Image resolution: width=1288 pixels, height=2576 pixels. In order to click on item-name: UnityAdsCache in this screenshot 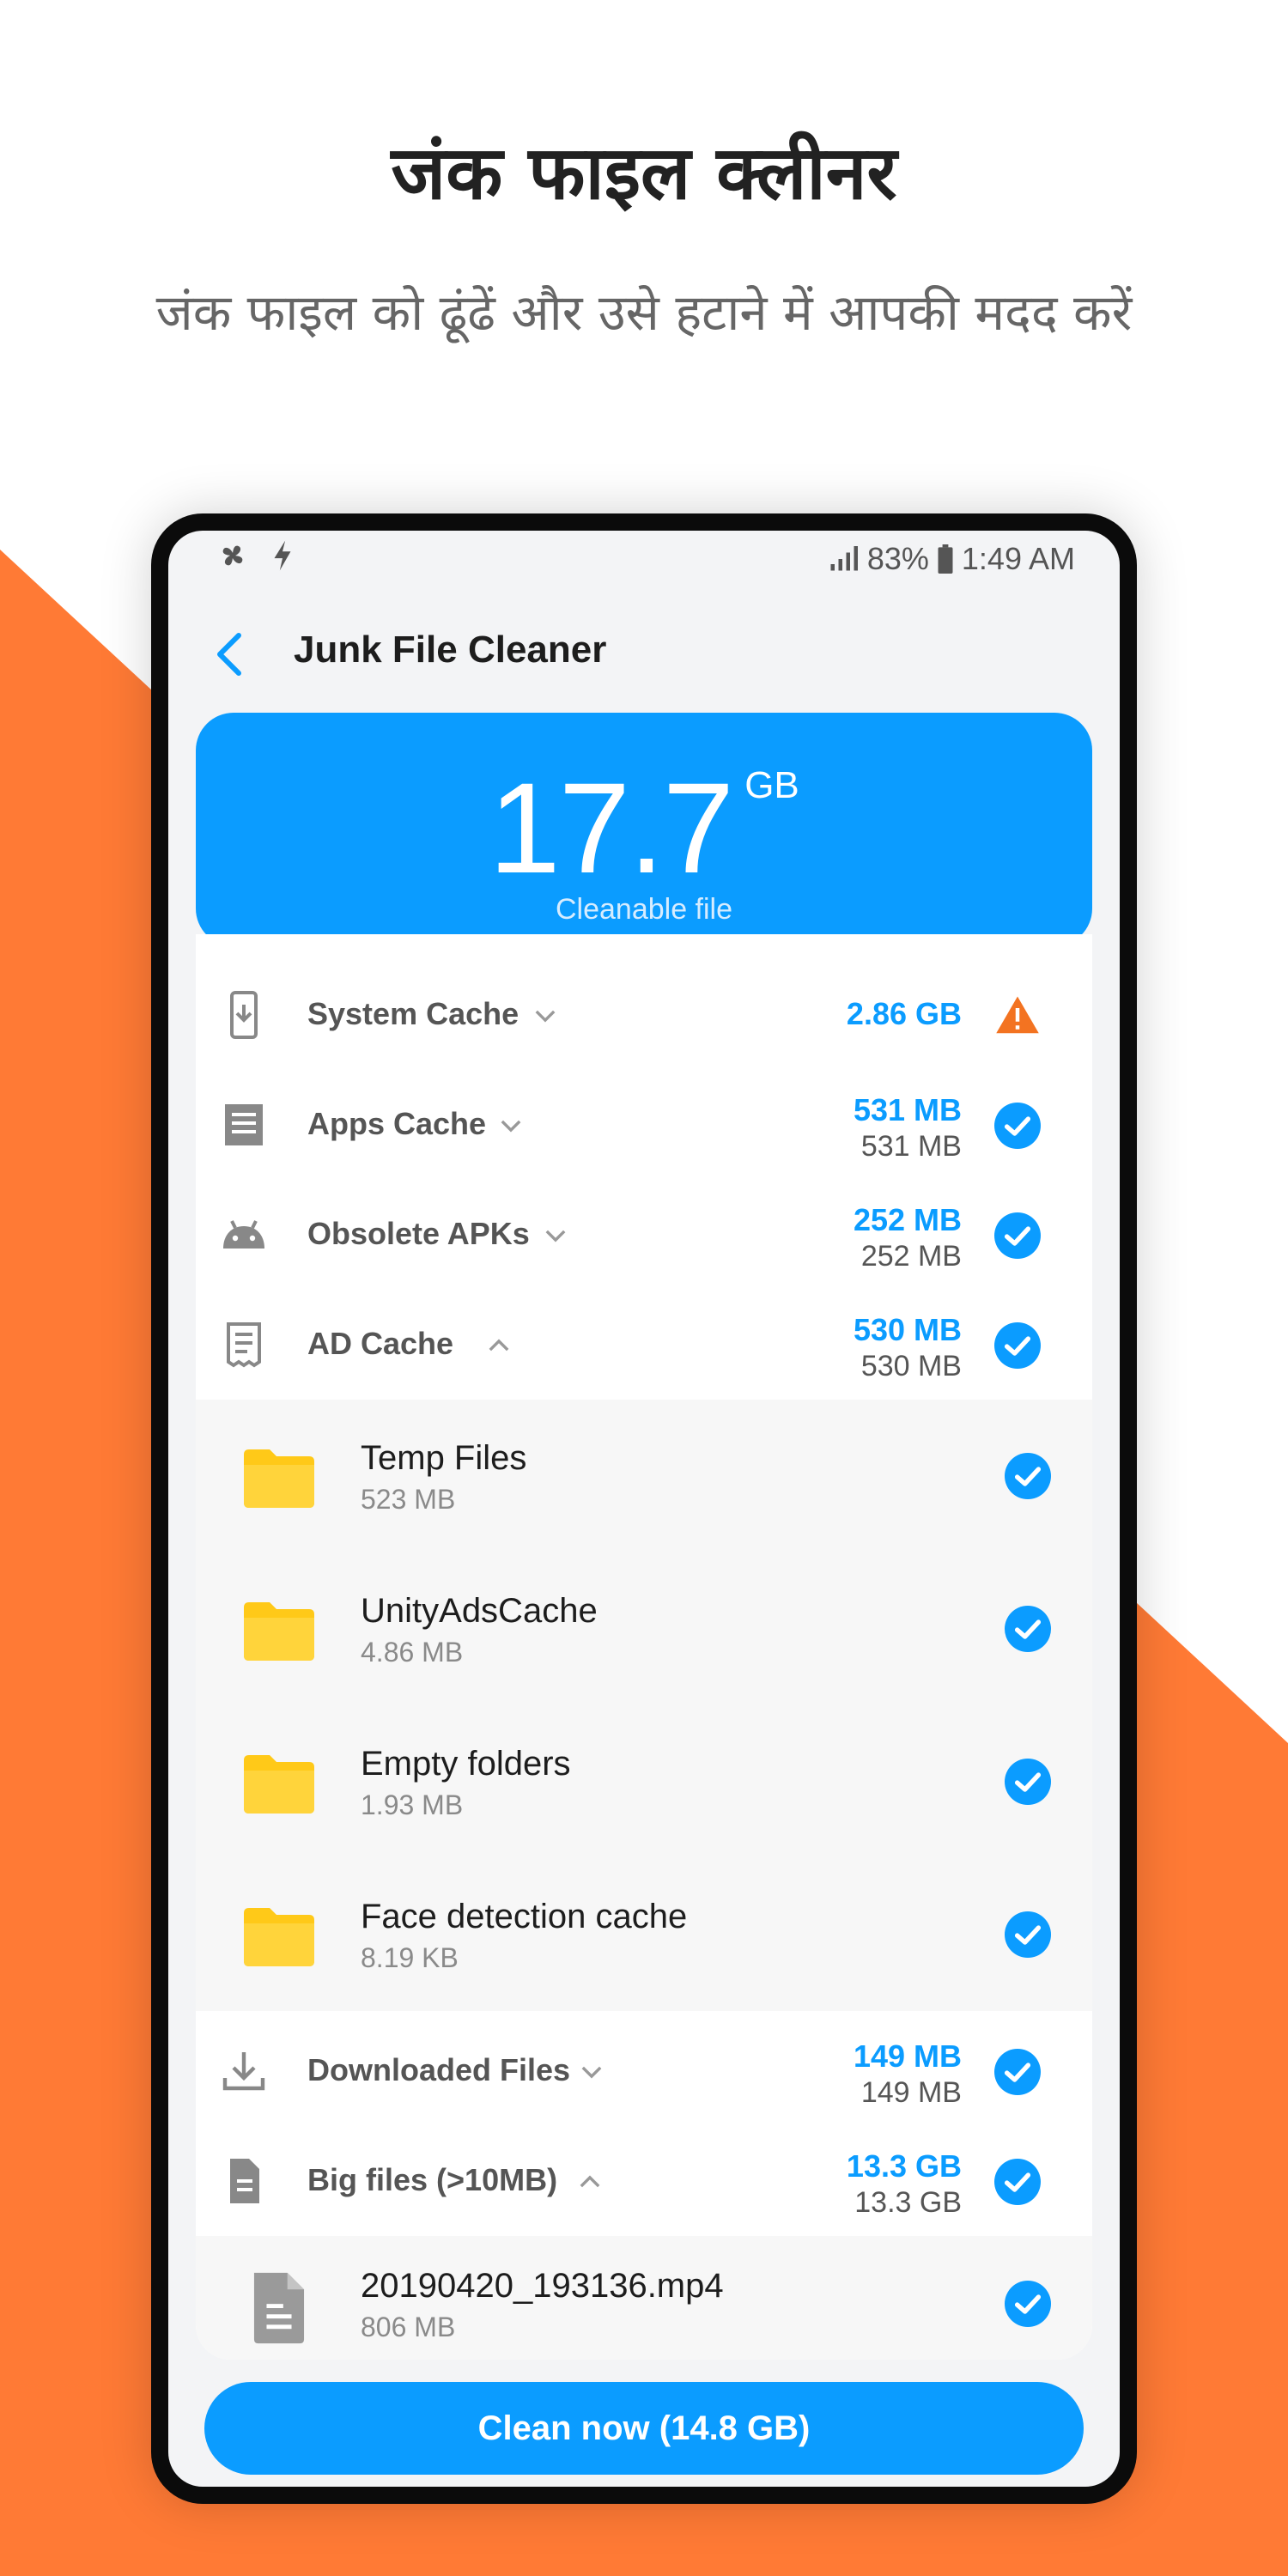, I will do `click(479, 1611)`.